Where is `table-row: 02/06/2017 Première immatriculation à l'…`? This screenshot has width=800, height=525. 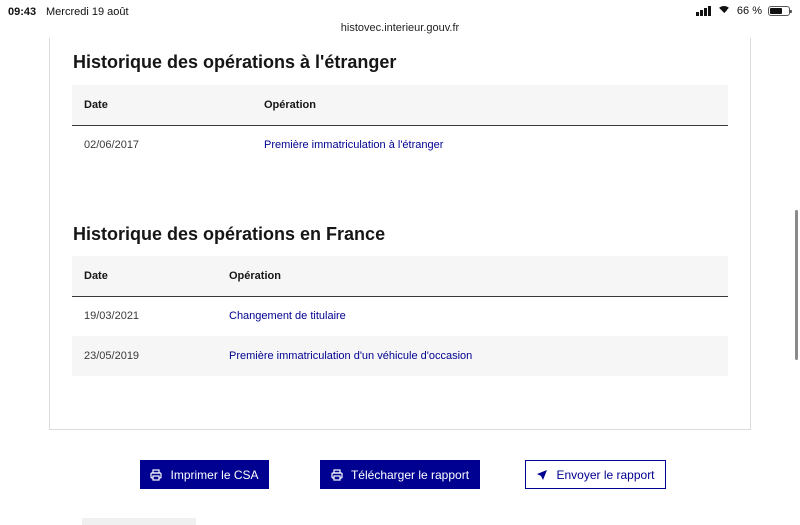 table-row: 02/06/2017 Première immatriculation à l'… is located at coordinates (400, 145).